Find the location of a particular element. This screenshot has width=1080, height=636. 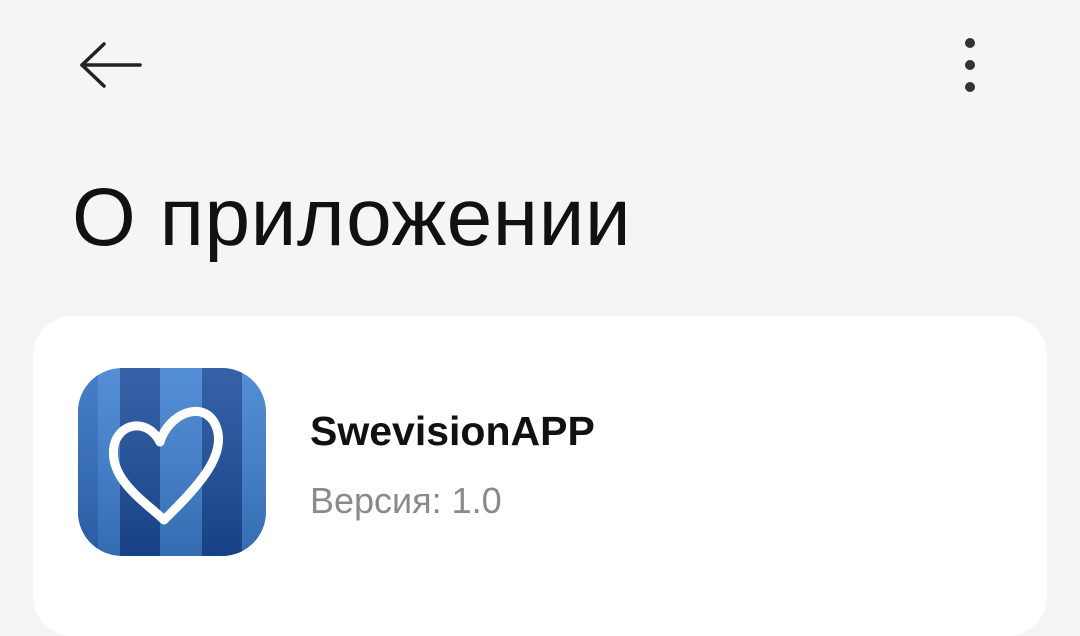

more-vertical-icon is located at coordinates (970, 65).